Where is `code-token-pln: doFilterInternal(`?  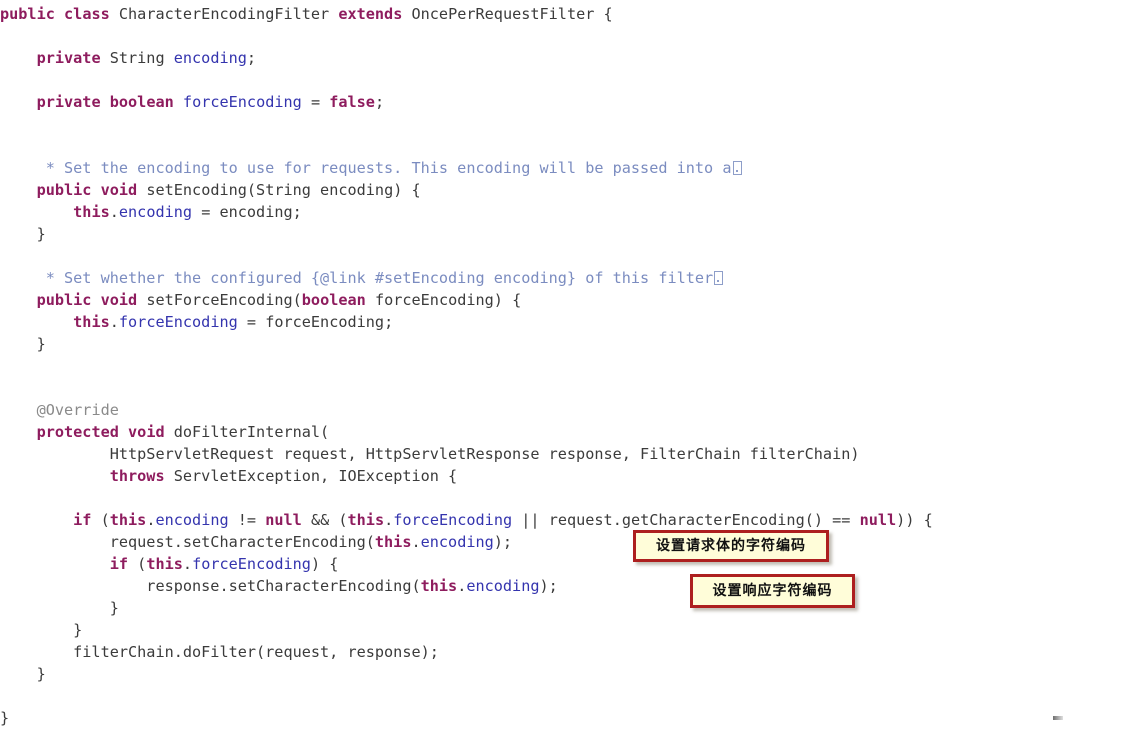
code-token-pln: doFilterInternal( is located at coordinates (247, 432).